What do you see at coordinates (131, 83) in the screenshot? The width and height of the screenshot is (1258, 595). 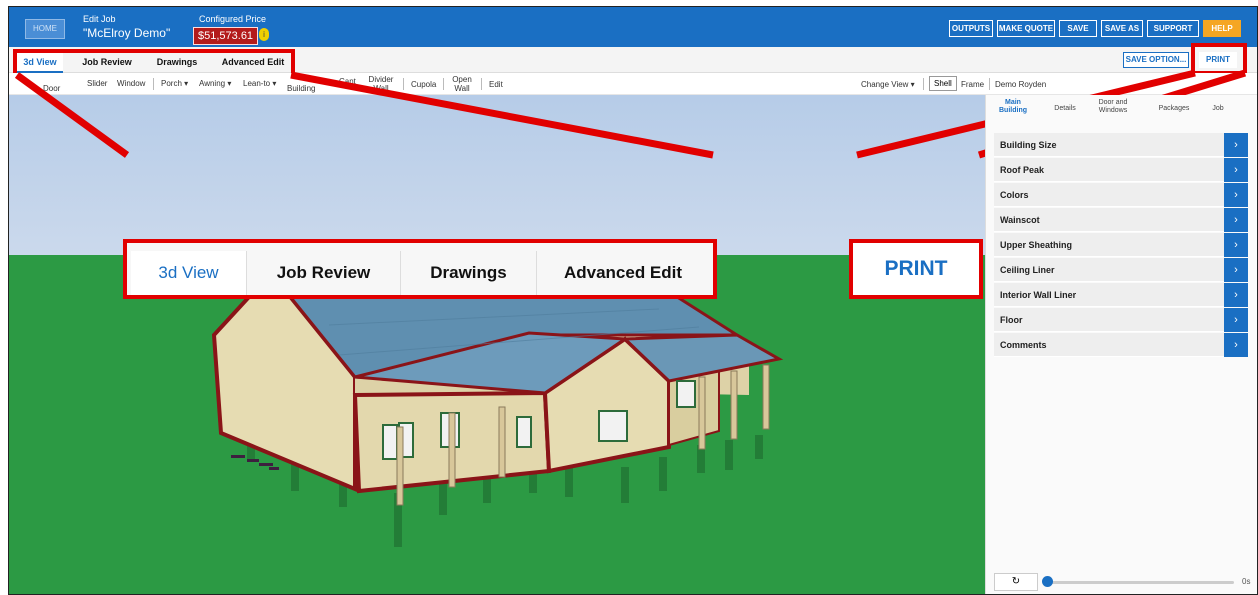 I see `tool-window: Window` at bounding box center [131, 83].